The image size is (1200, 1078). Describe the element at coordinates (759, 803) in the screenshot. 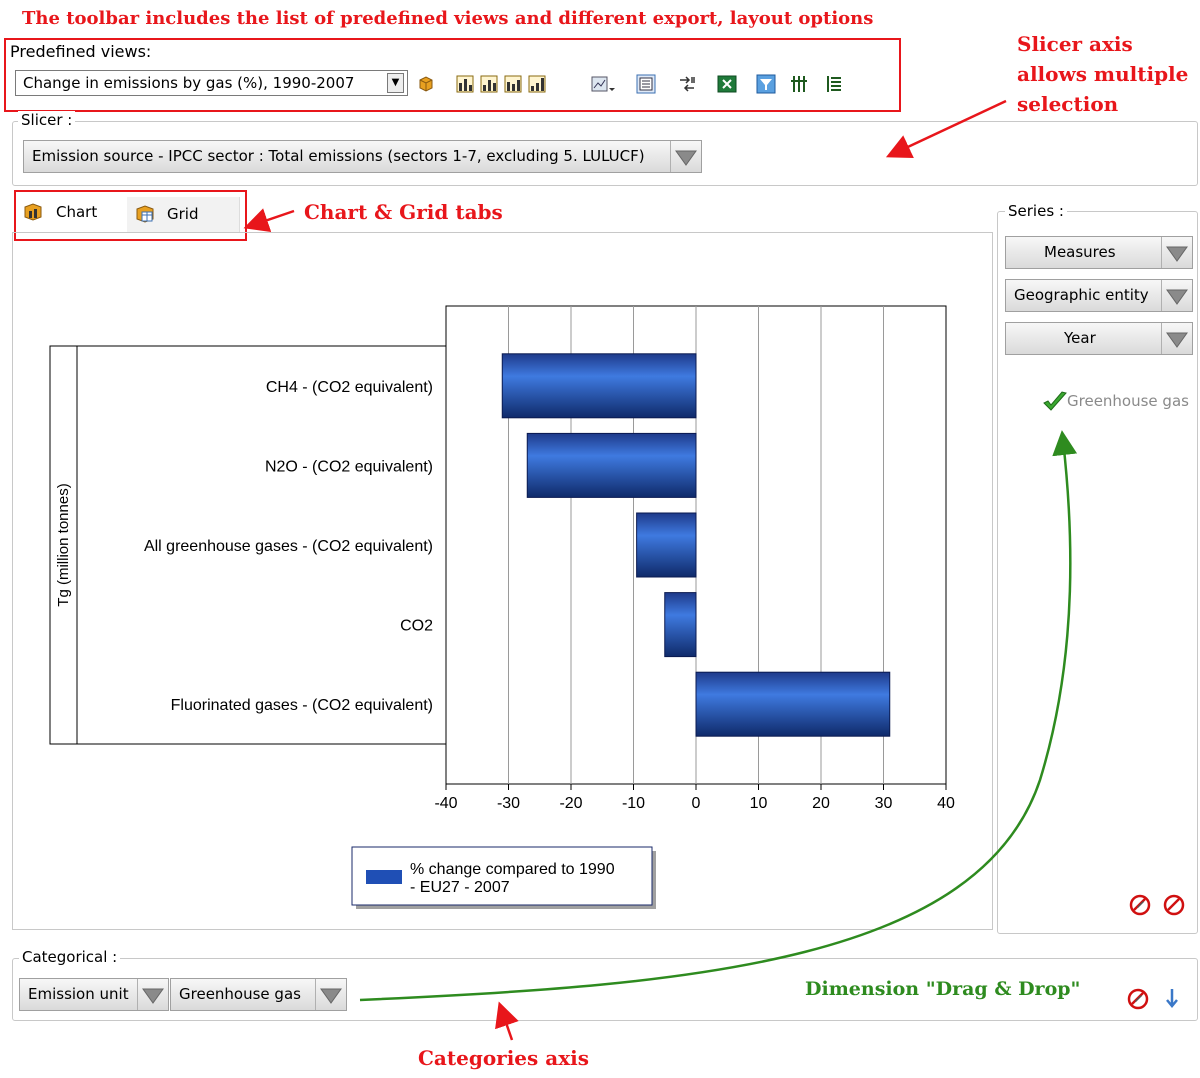

I see `x-tick-label: 10` at that location.